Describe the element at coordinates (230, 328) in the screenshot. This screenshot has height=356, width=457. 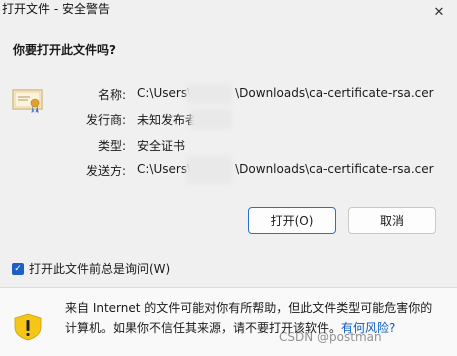
I see `warning-line-2: 计算机。如果你不信任其来源，请不要打开该软件。有何风险?` at that location.